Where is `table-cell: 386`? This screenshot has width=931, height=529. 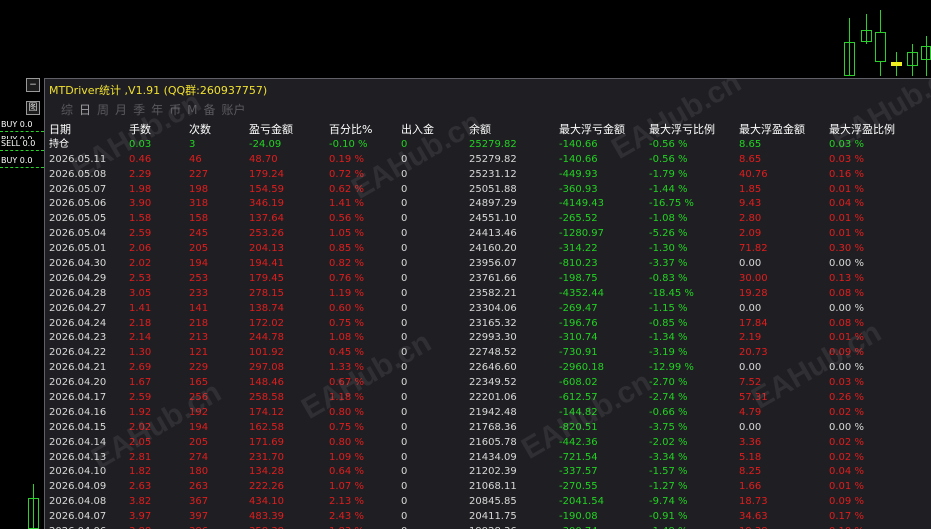 table-cell: 386 is located at coordinates (198, 527).